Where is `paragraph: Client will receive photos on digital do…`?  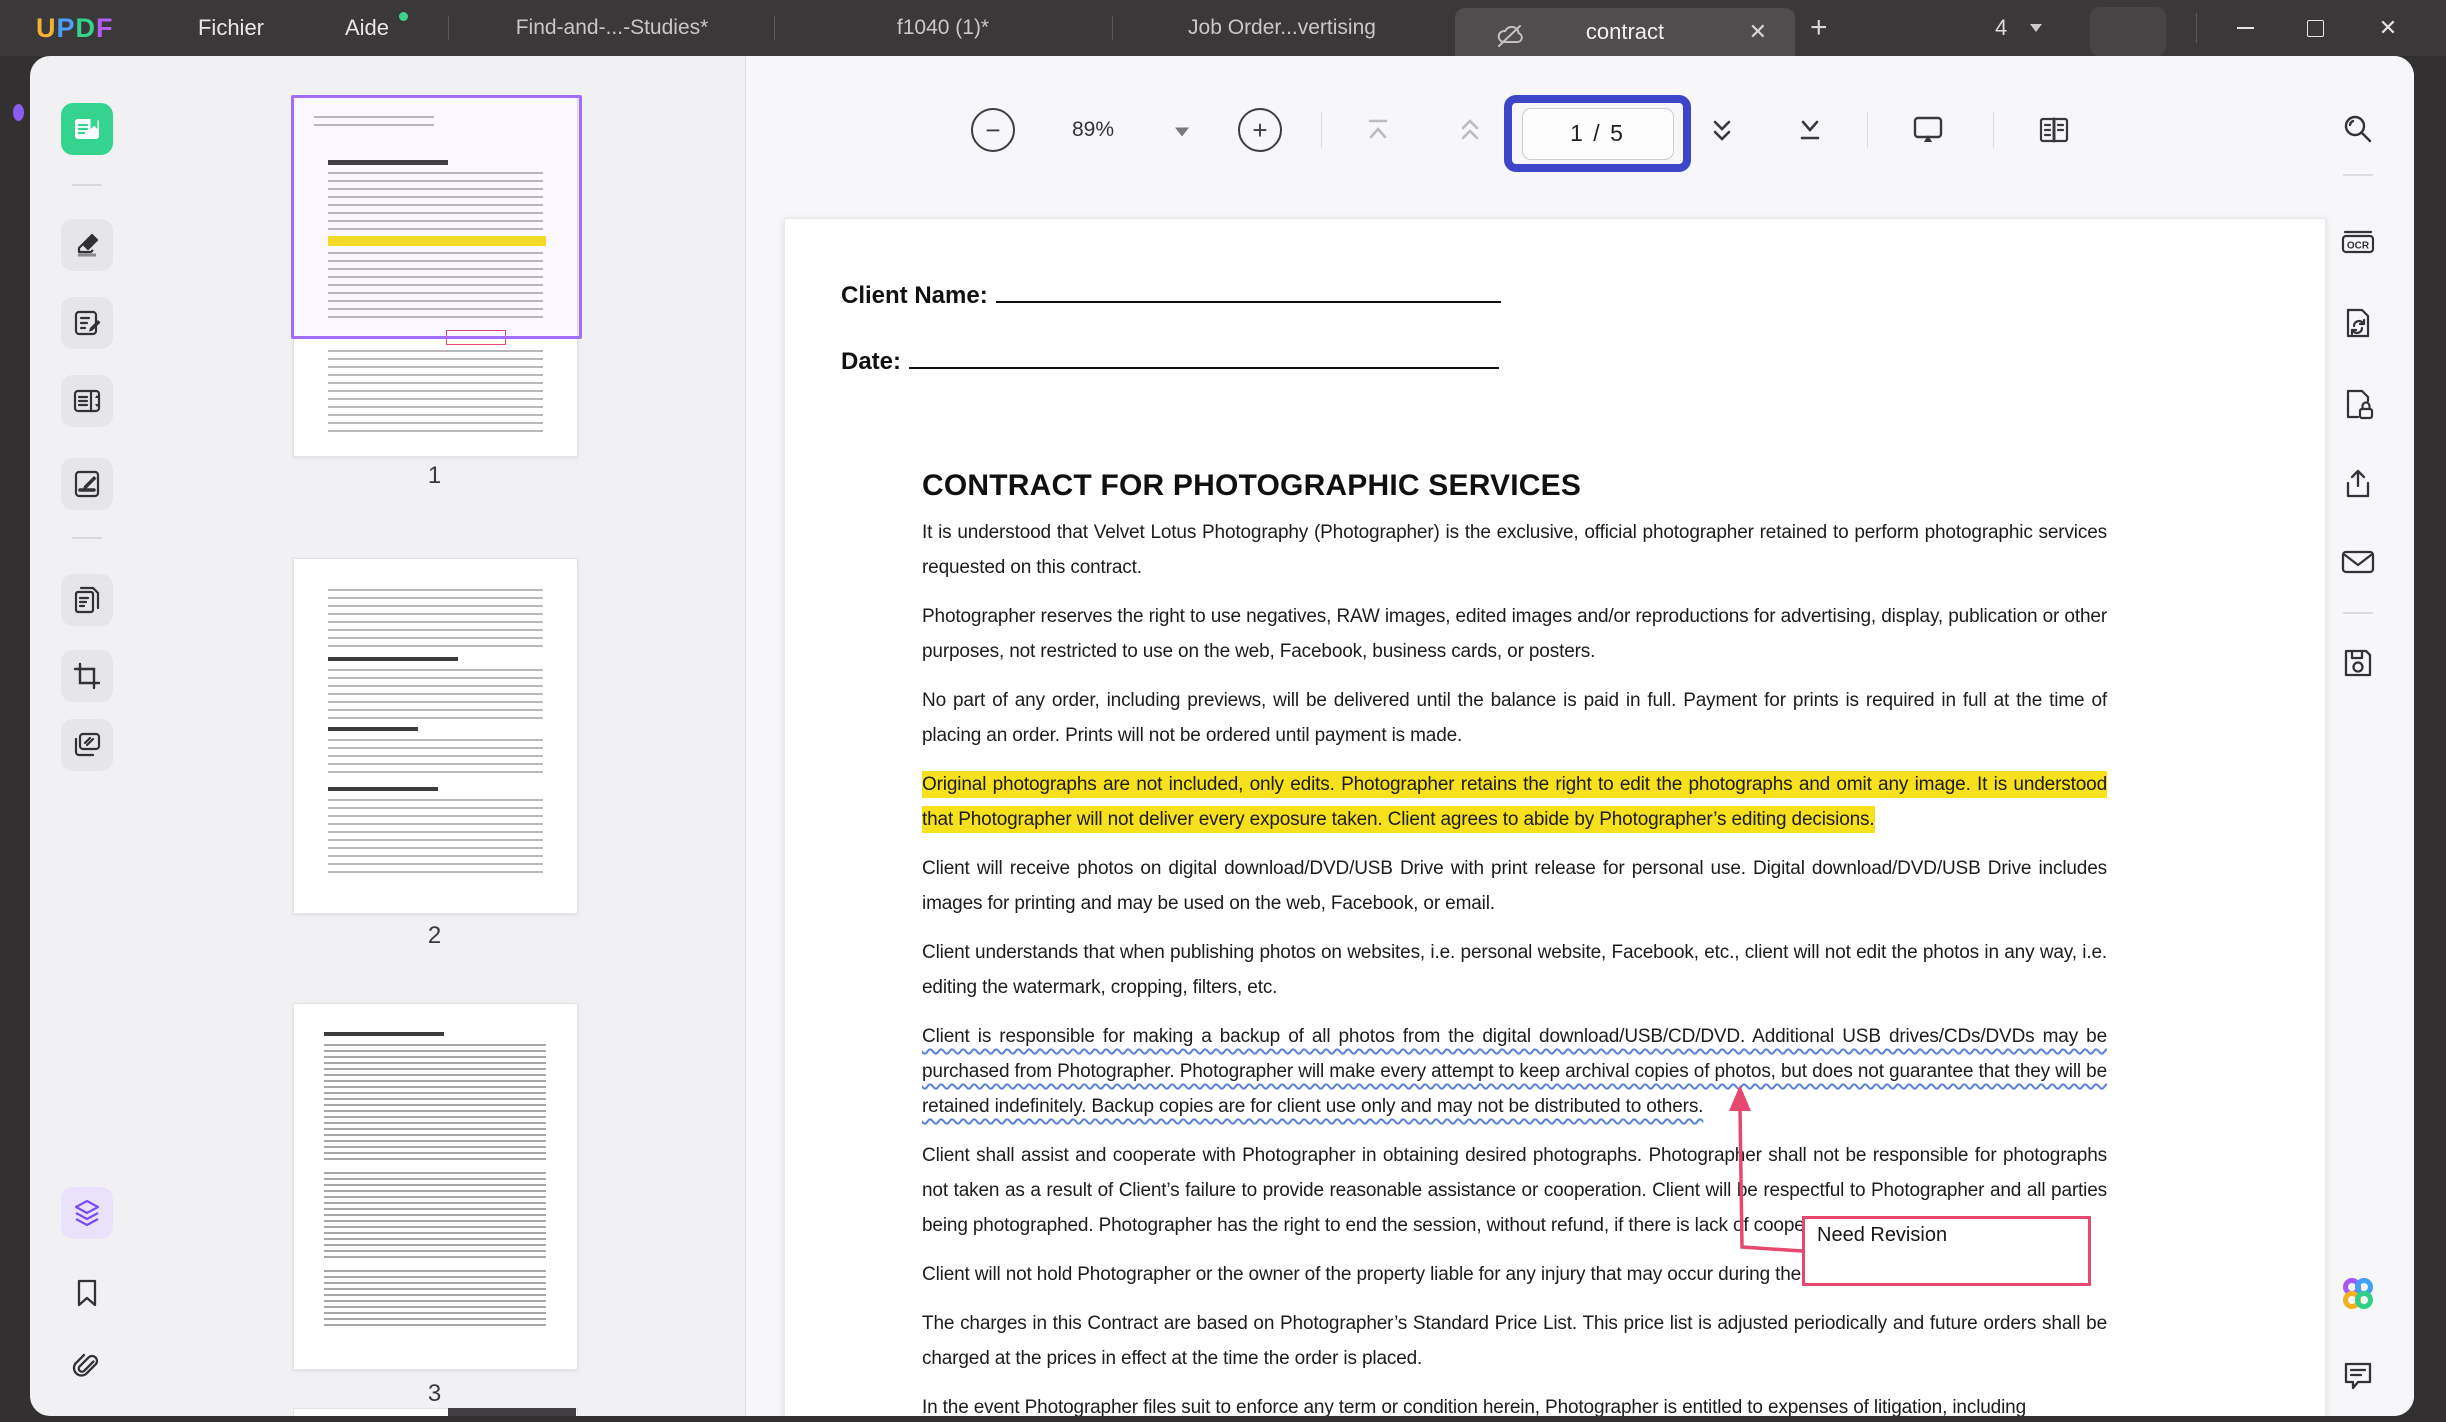 paragraph: Client will receive photos on digital do… is located at coordinates (1514, 886).